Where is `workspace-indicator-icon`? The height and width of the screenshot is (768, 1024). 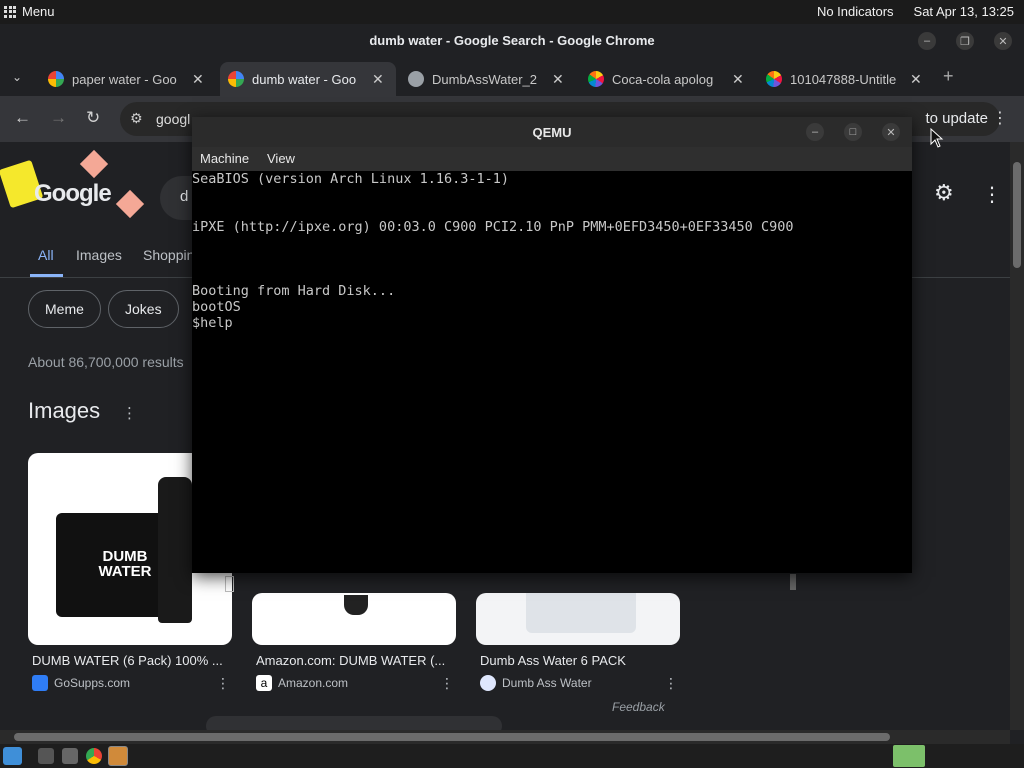 workspace-indicator-icon is located at coordinates (909, 756).